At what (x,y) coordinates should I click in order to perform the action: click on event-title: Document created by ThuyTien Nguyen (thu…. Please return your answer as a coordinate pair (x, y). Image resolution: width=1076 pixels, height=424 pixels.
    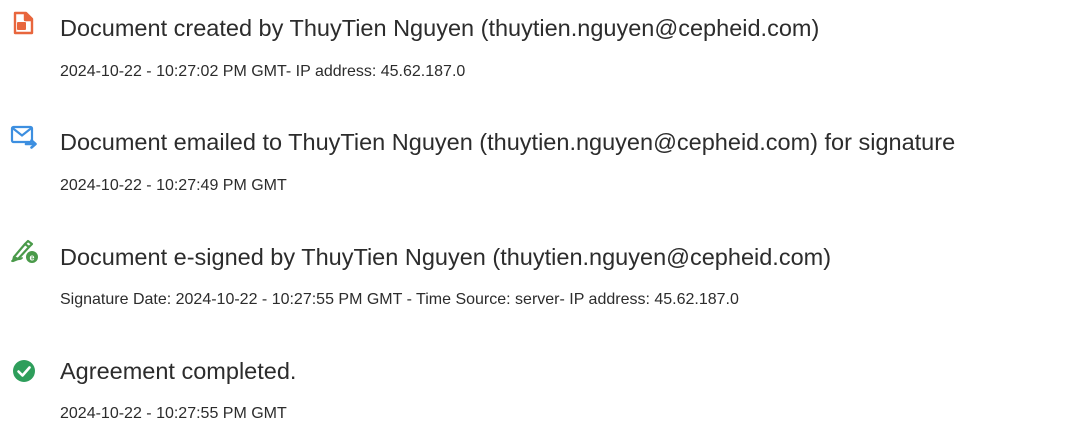
    Looking at the image, I should click on (440, 28).